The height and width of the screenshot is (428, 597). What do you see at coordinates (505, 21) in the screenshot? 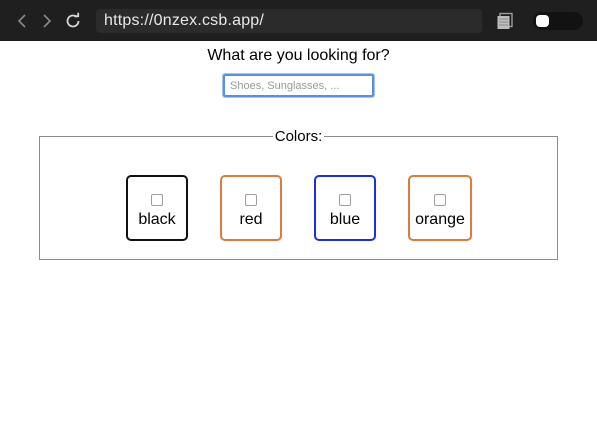
I see `extensions-icon` at bounding box center [505, 21].